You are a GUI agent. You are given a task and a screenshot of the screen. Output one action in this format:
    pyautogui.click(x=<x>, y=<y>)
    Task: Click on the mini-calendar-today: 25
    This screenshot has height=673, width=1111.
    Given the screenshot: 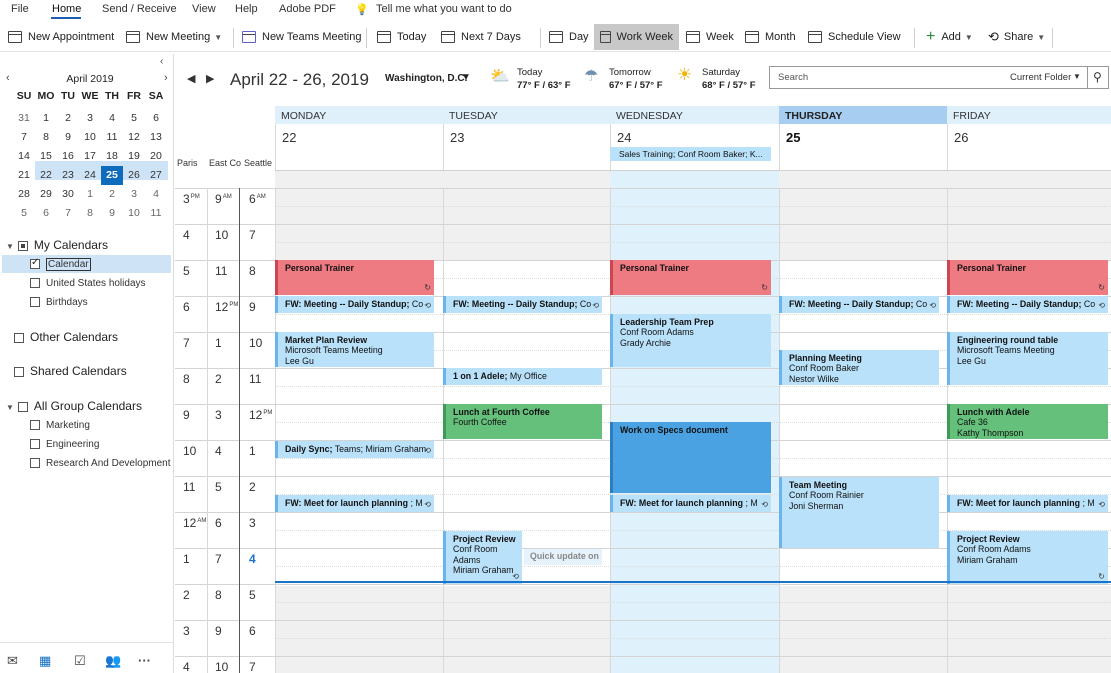 What is the action you would take?
    pyautogui.click(x=112, y=175)
    